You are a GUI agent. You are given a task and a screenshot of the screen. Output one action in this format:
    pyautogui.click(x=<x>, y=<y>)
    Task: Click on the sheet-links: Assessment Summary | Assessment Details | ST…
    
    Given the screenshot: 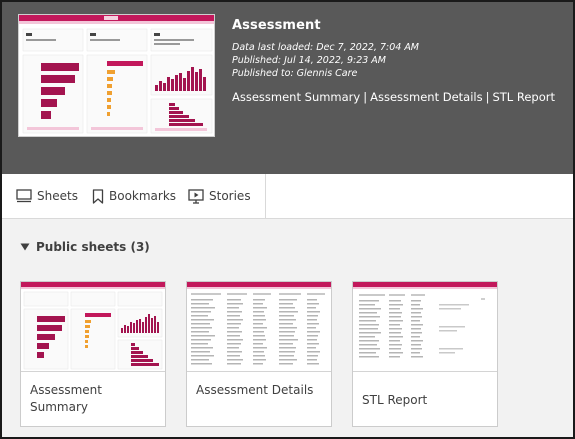 What is the action you would take?
    pyautogui.click(x=393, y=97)
    